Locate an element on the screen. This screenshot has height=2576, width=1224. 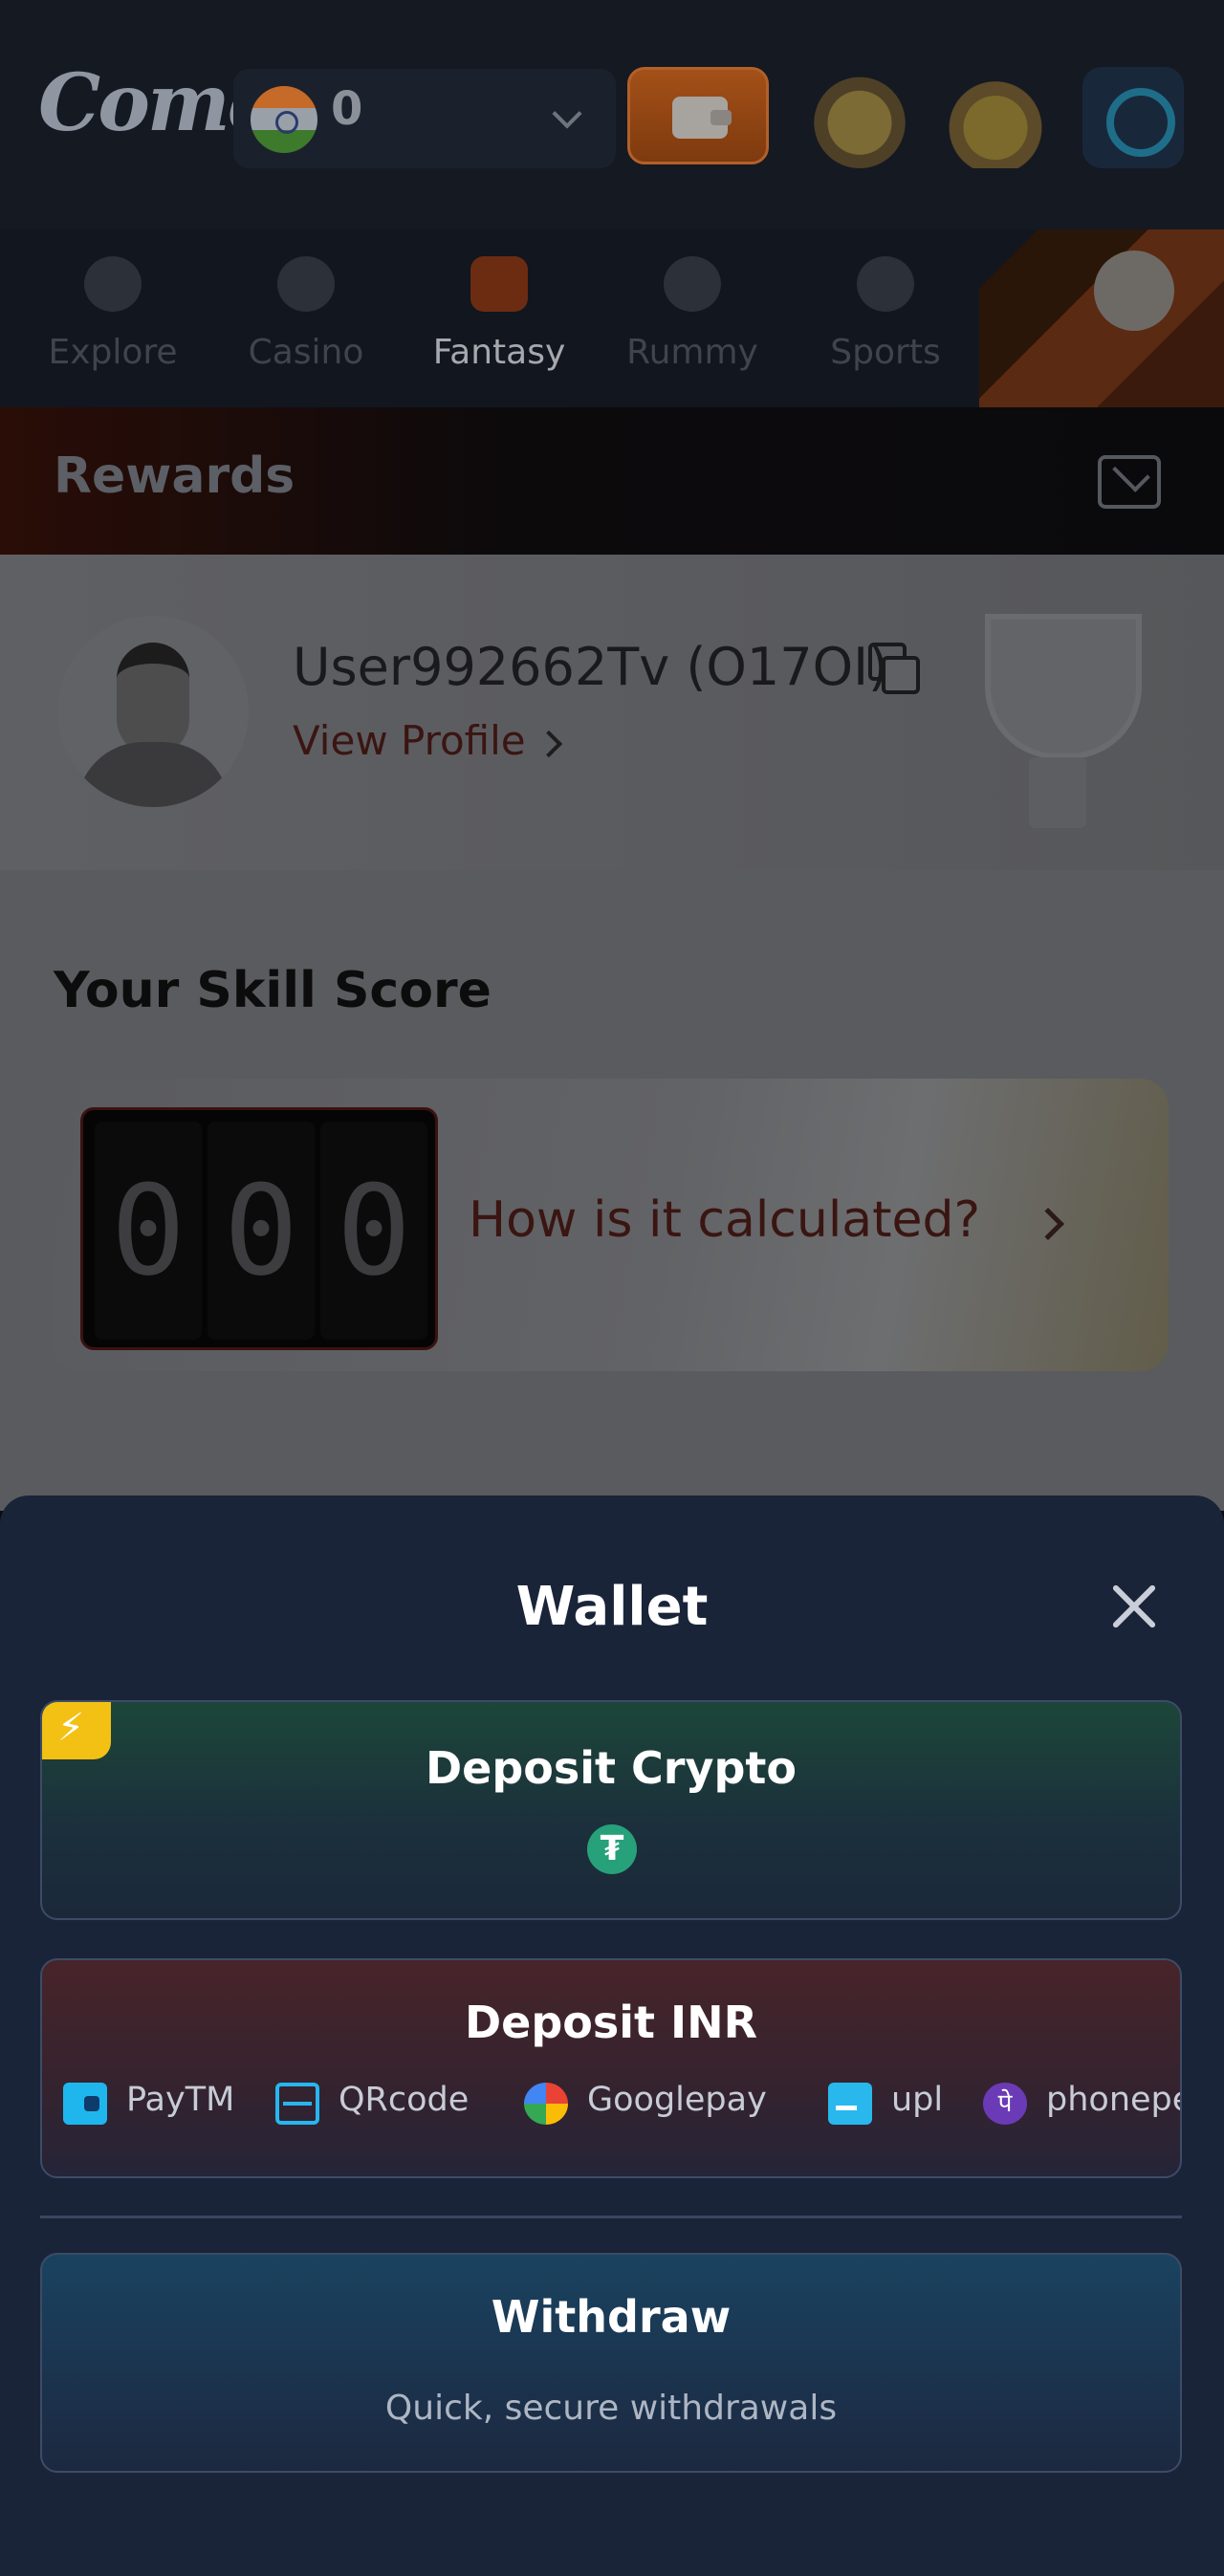
nav-item-label: Sports is located at coordinates (886, 352).